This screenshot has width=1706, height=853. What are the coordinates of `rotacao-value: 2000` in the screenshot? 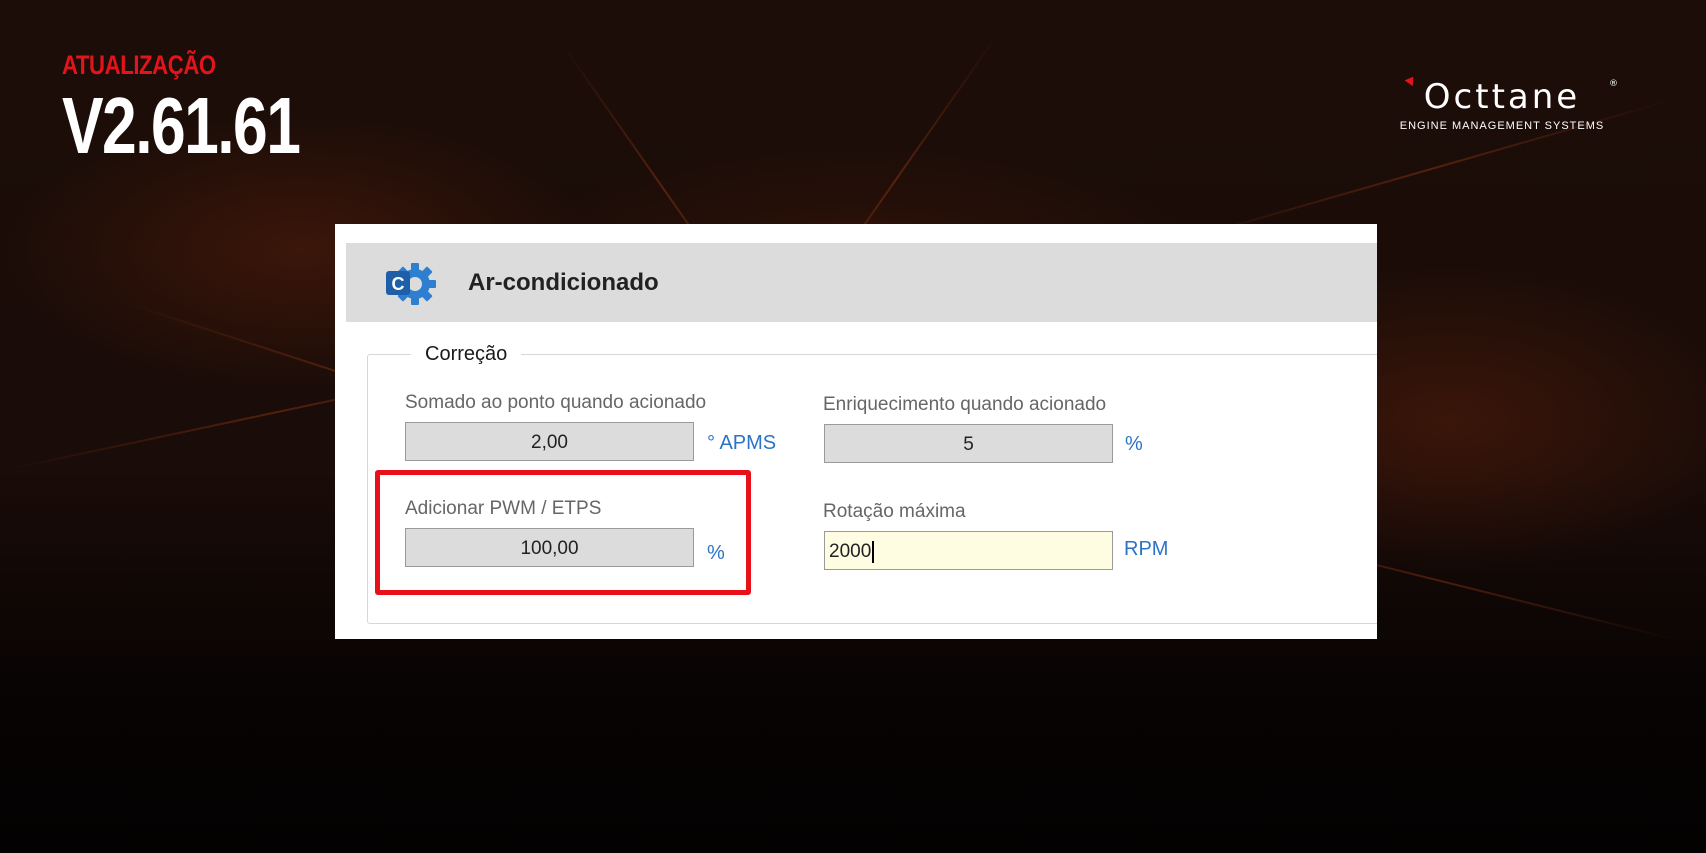 It's located at (850, 551).